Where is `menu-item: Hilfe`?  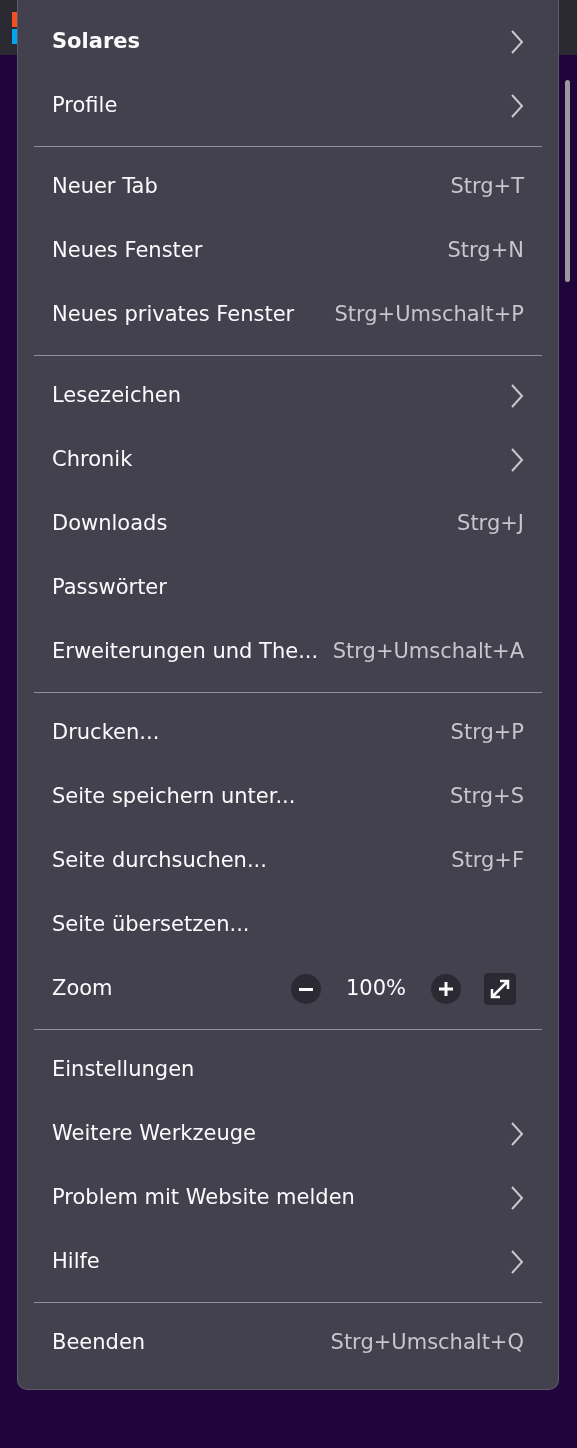 menu-item: Hilfe is located at coordinates (288, 1262).